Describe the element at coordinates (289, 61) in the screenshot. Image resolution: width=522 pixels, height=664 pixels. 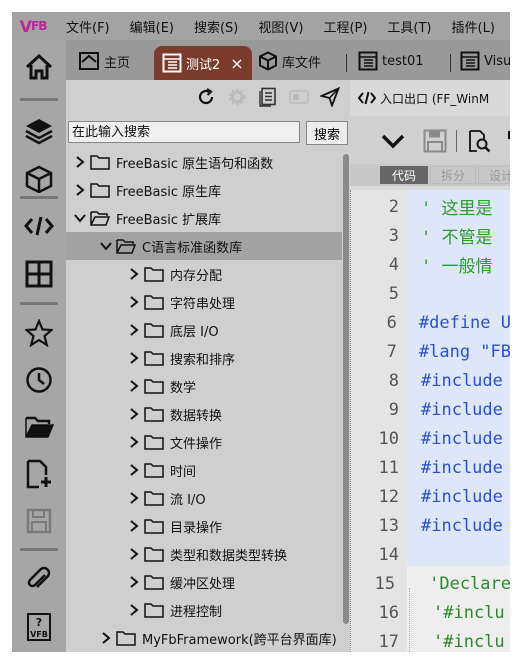
I see `tab-library-files: 库文件` at that location.